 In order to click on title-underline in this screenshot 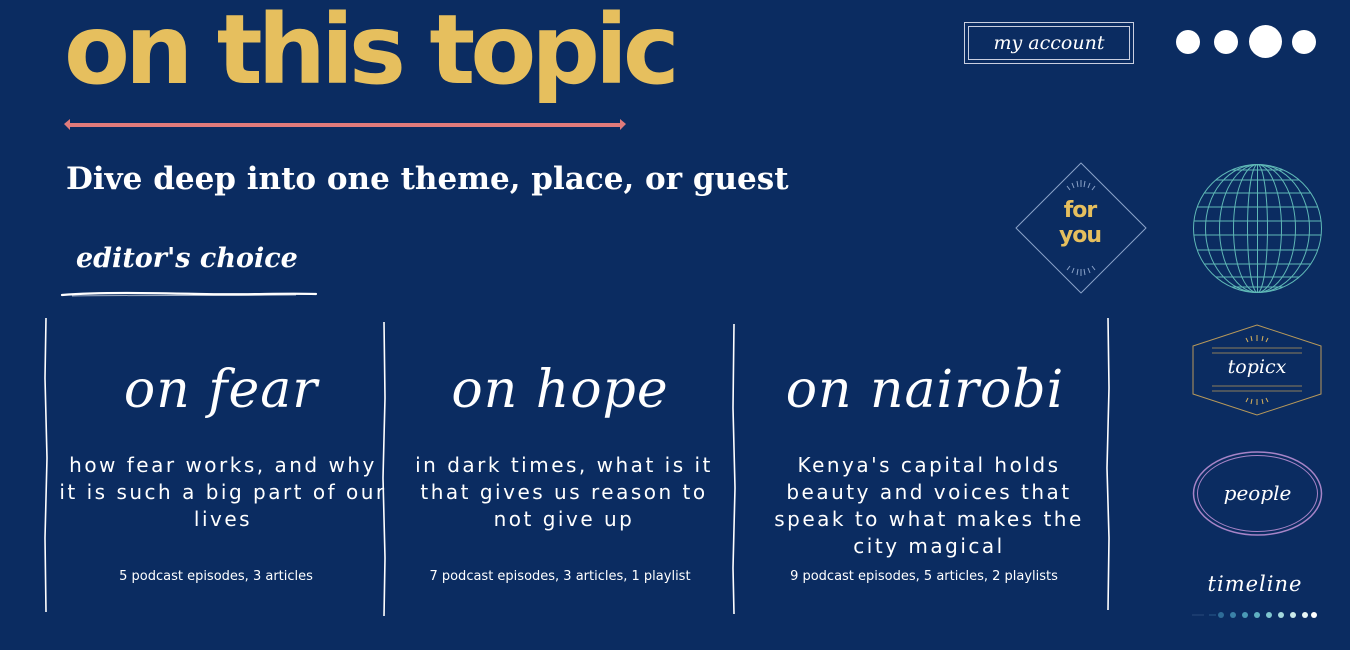, I will do `click(345, 124)`.